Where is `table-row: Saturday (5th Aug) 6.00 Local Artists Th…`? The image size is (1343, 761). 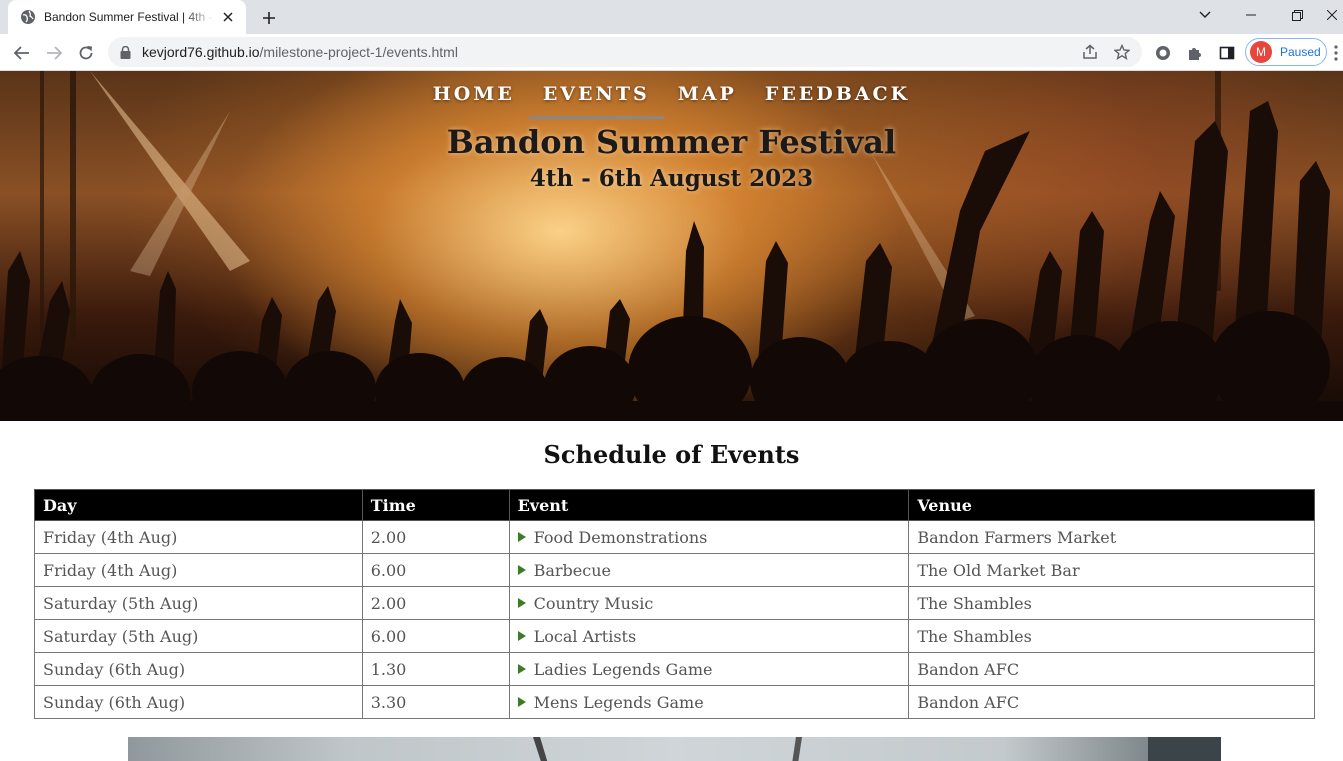 table-row: Saturday (5th Aug) 6.00 Local Artists Th… is located at coordinates (674, 636).